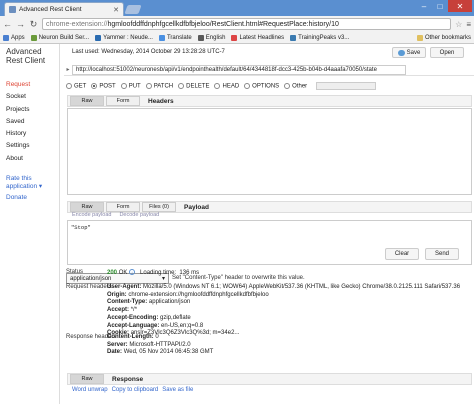  Describe the element at coordinates (29, 159) in the screenshot. I see `sidebar-item-about: About` at that location.